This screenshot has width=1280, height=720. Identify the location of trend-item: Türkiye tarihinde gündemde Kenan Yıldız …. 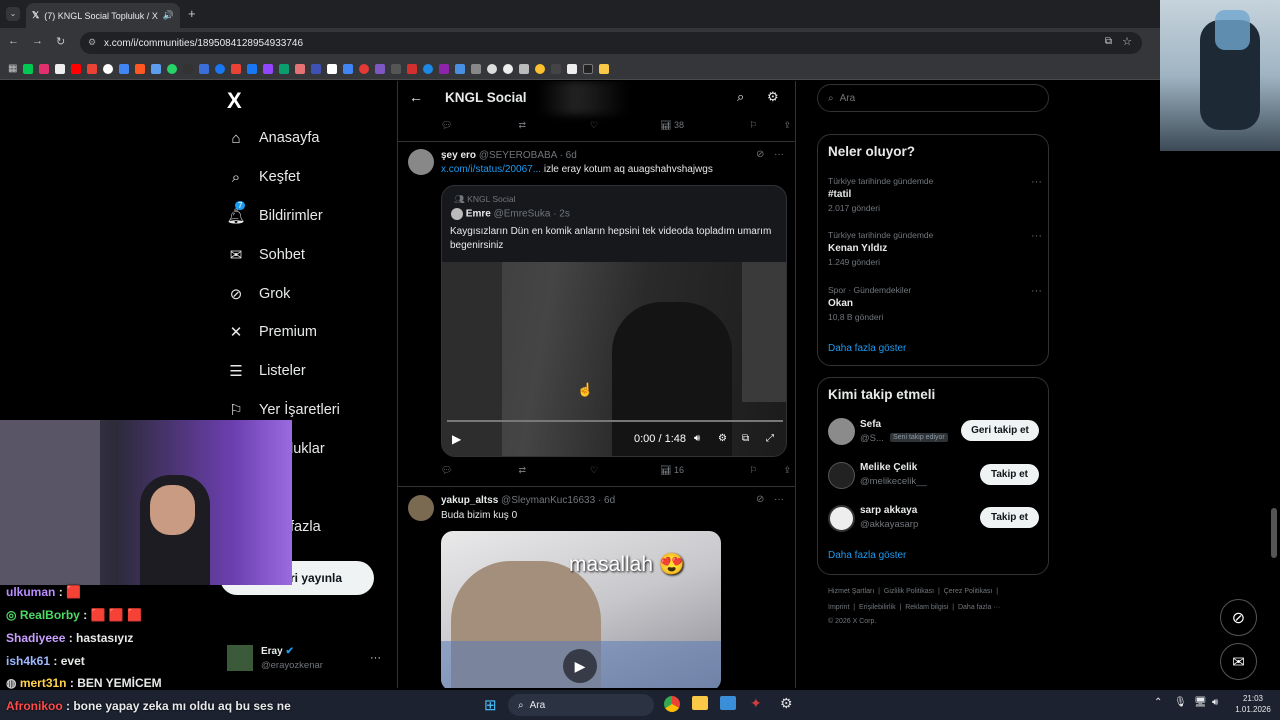
(935, 248).